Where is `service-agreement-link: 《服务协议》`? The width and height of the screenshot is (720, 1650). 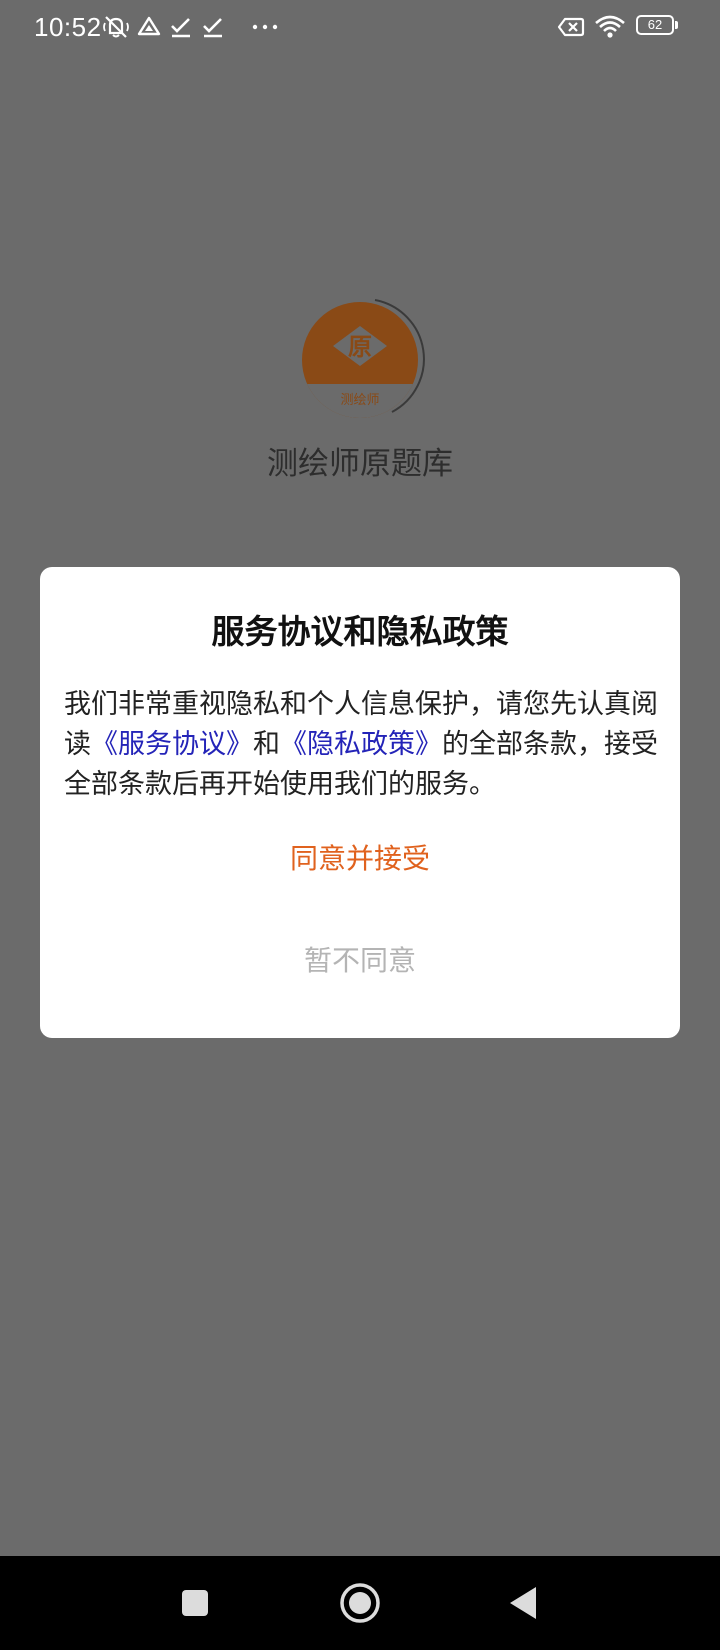
service-agreement-link: 《服务协议》 is located at coordinates (172, 744).